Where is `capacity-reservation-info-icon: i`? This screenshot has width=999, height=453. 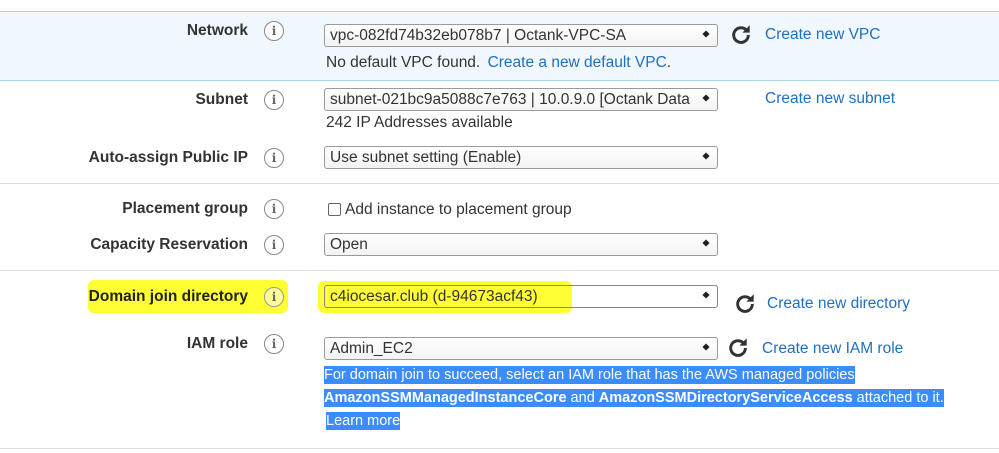
capacity-reservation-info-icon: i is located at coordinates (274, 245).